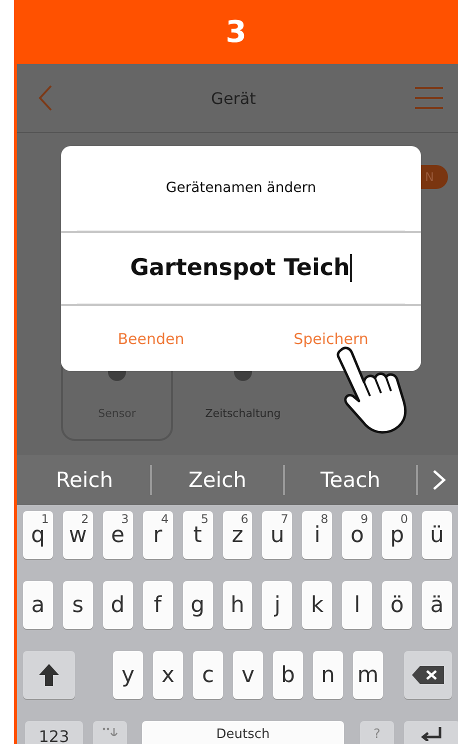 The height and width of the screenshot is (744, 458). Describe the element at coordinates (128, 675) in the screenshot. I see `keyboard-key: y` at that location.